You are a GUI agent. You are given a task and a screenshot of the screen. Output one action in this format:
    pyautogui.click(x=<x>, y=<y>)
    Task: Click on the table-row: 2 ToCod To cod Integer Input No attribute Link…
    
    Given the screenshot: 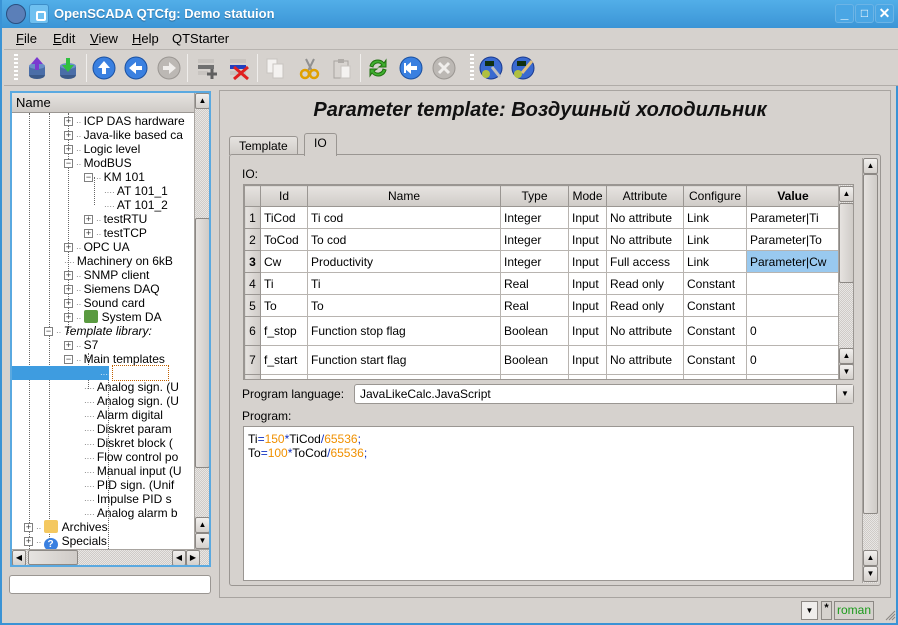 What is the action you would take?
    pyautogui.click(x=542, y=239)
    